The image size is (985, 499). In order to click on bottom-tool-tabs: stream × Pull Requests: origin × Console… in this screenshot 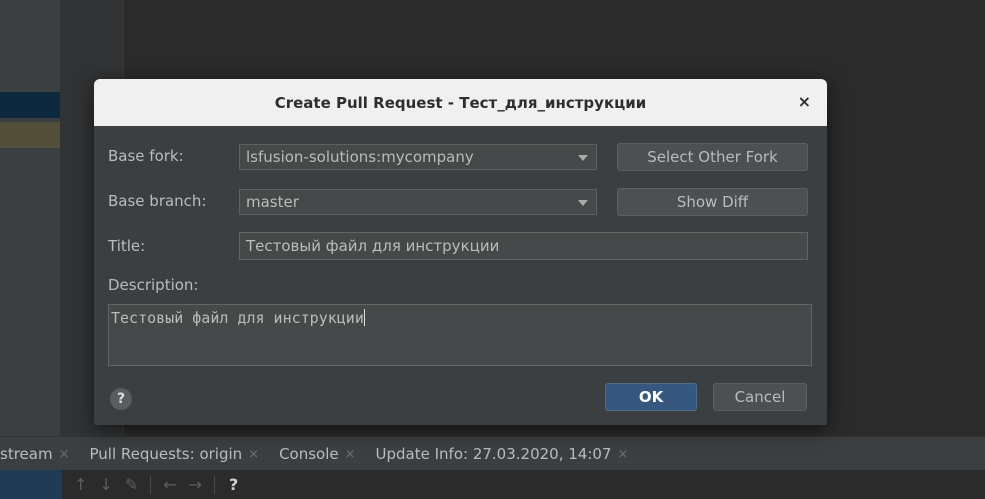, I will do `click(492, 453)`.